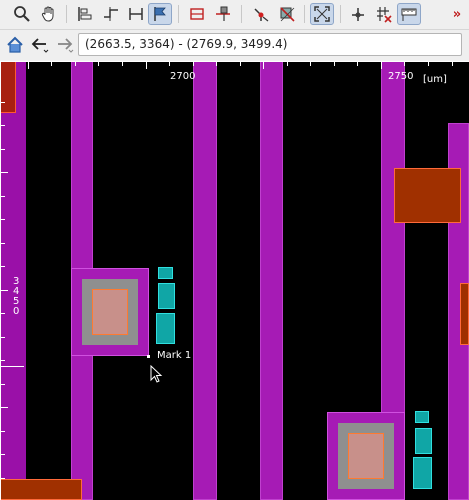  I want to click on fit-view-icon, so click(322, 14).